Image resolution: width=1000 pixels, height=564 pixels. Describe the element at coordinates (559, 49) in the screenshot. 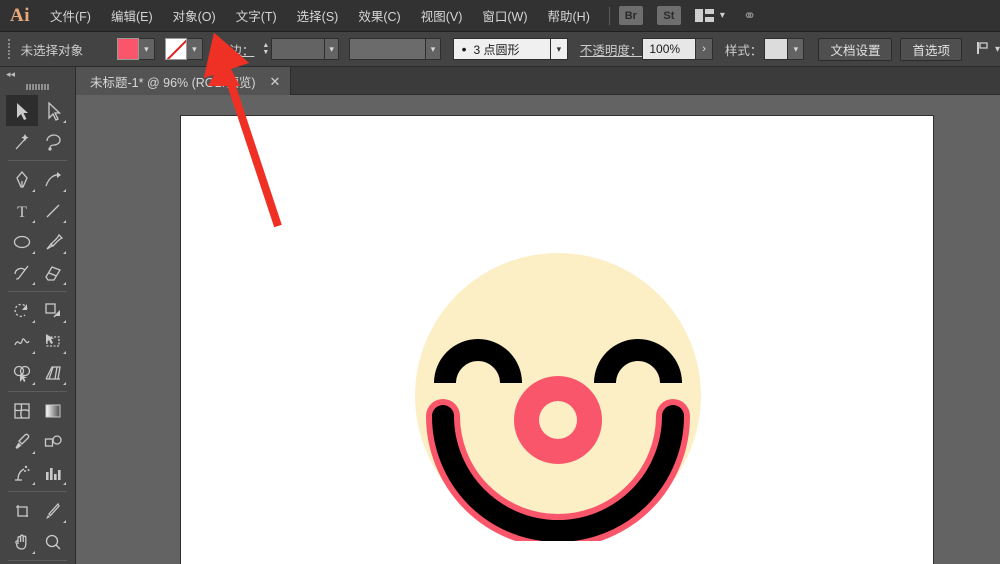

I see `brush-definition-dropdown: ▾` at that location.